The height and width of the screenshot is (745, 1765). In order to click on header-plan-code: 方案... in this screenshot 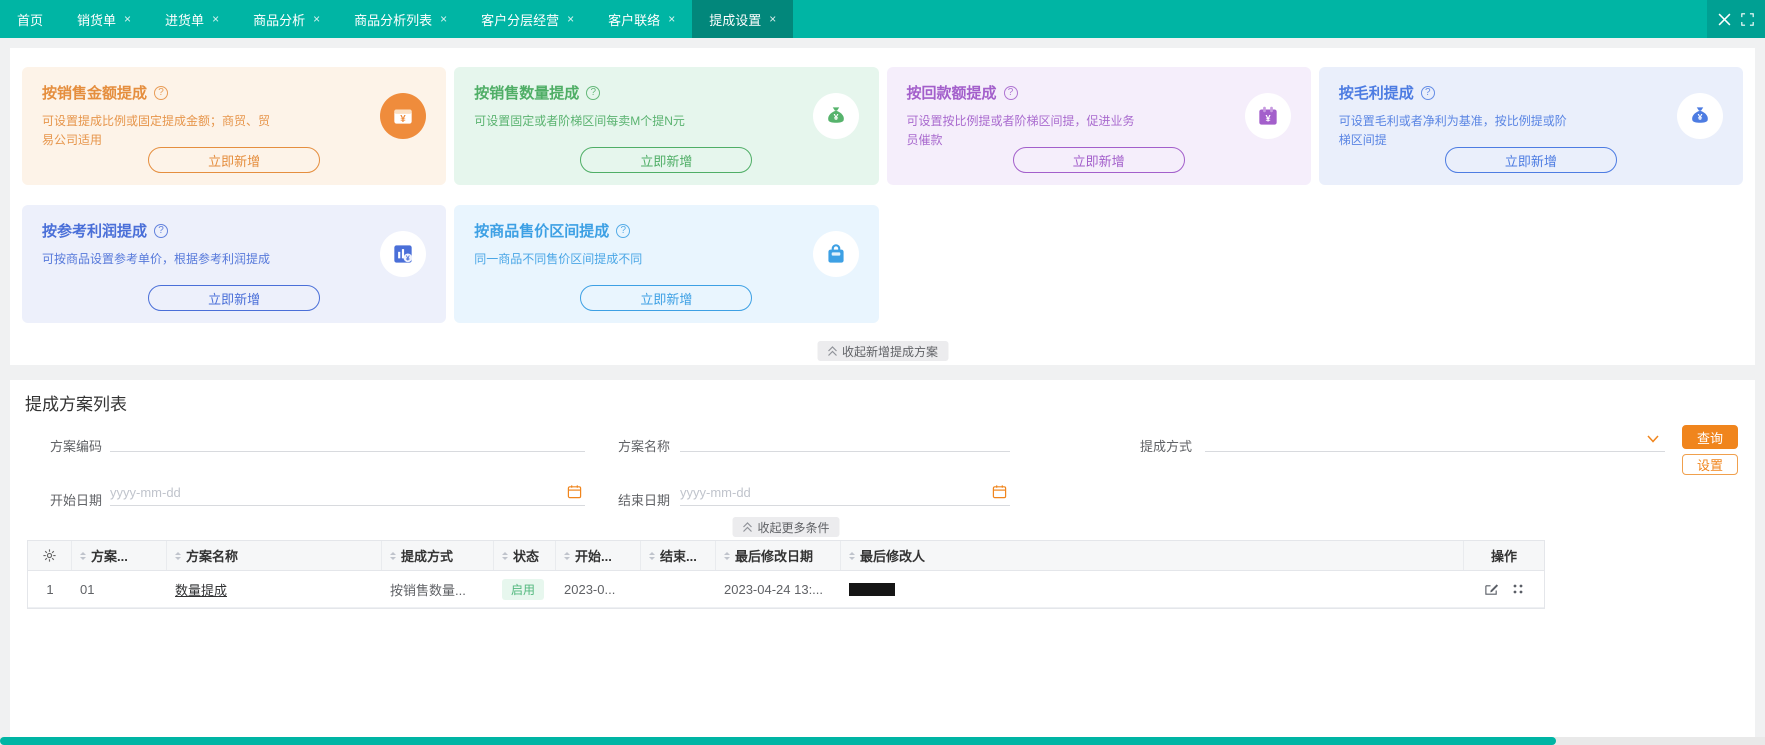, I will do `click(119, 555)`.